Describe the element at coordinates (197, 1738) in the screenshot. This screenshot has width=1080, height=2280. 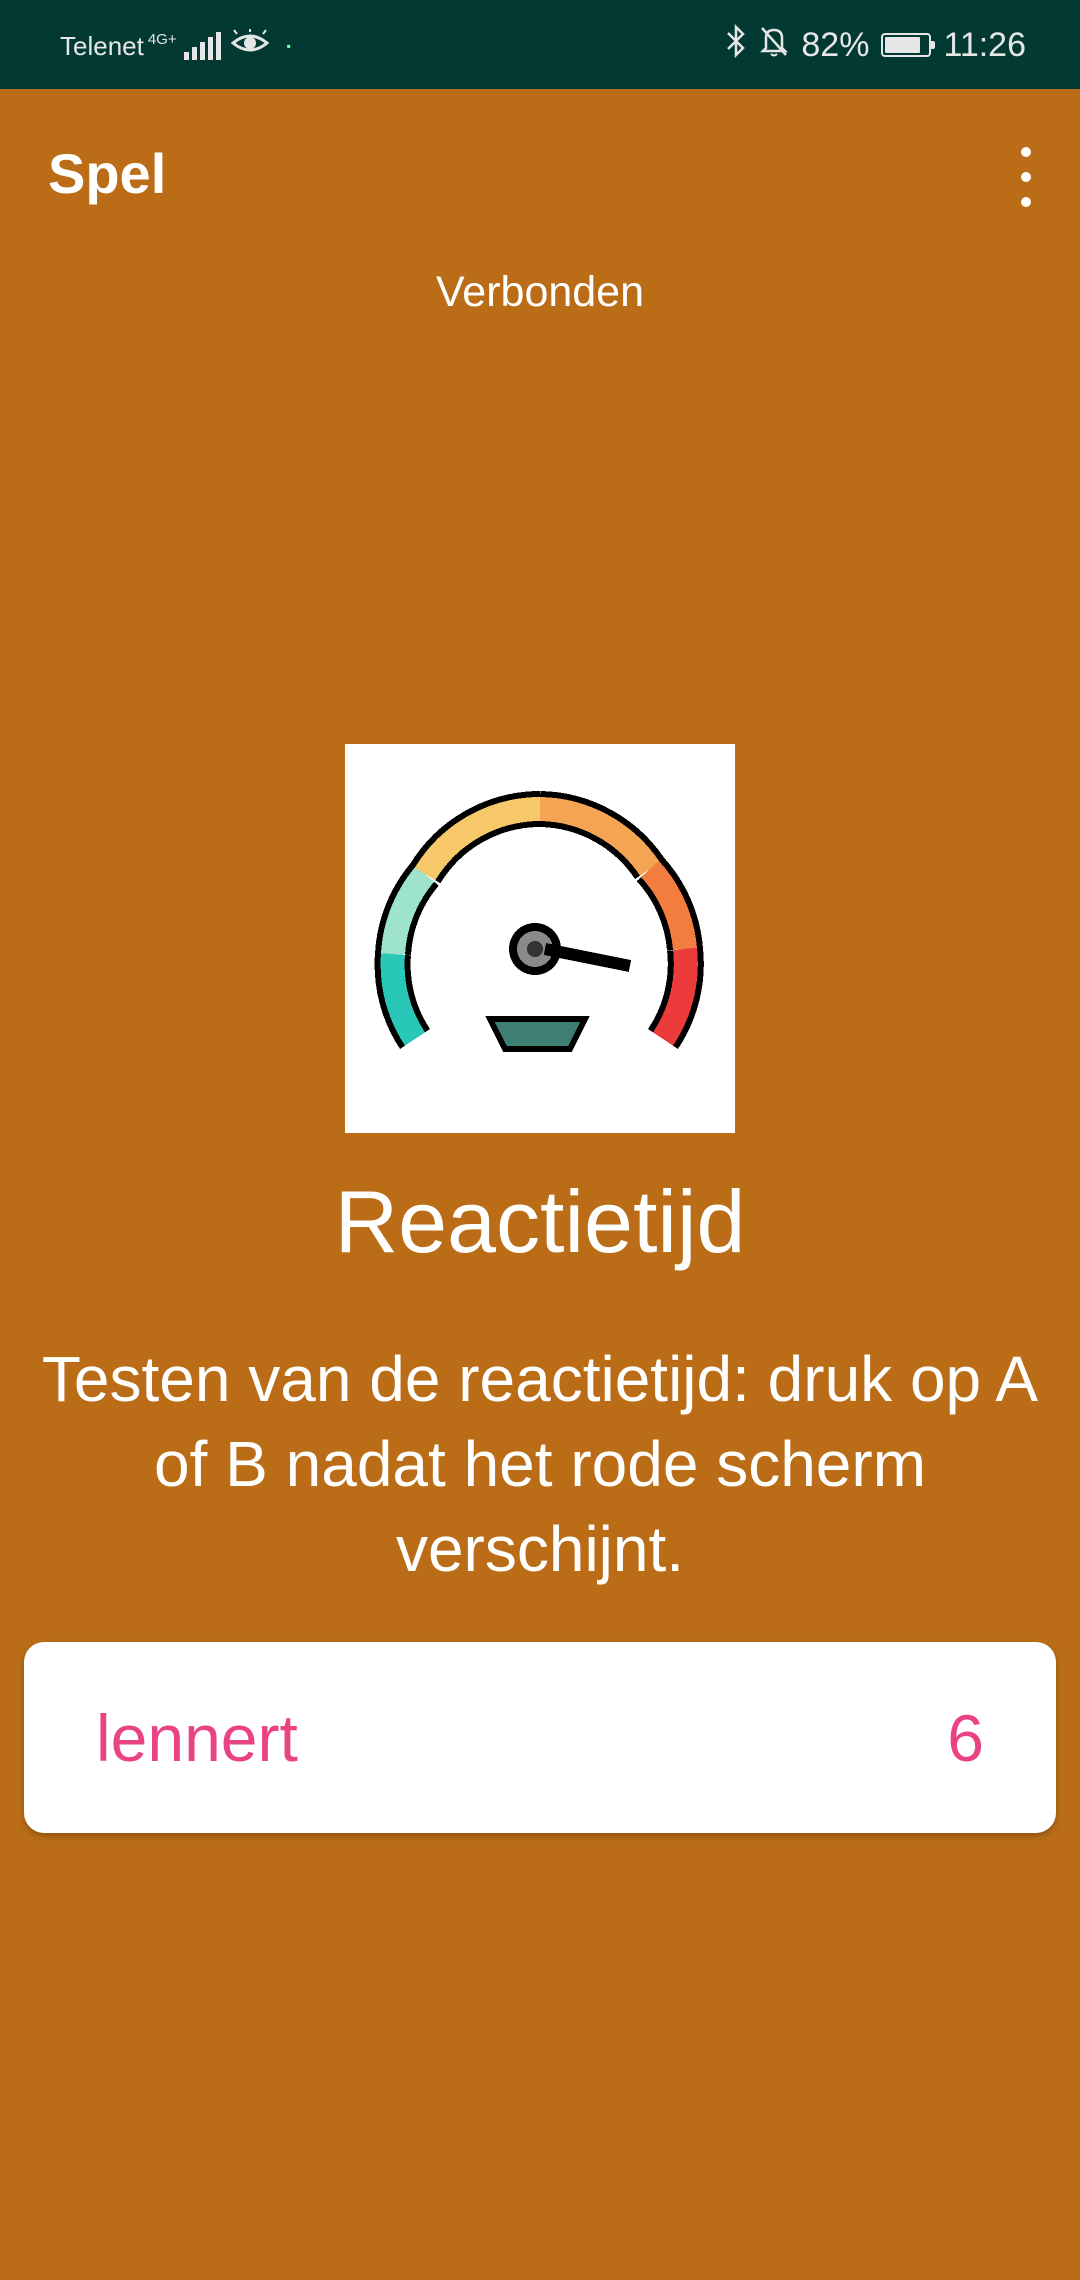
I see `player-name: lennert` at that location.